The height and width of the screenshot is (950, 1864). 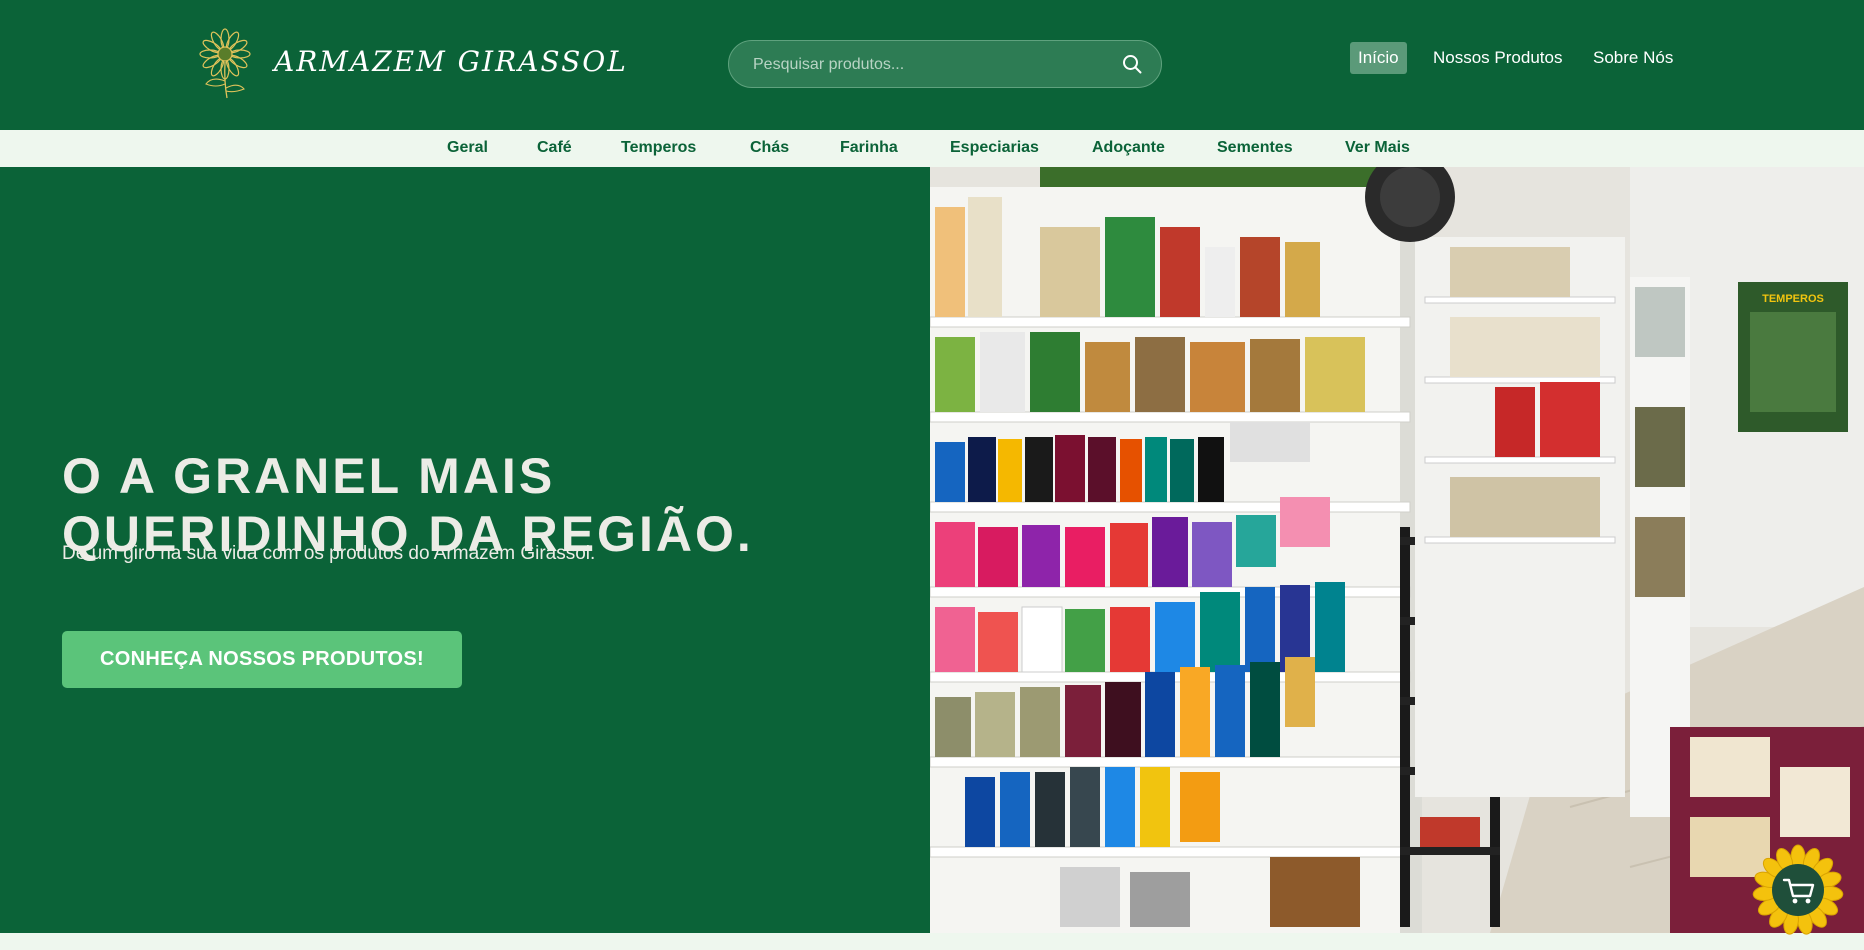 What do you see at coordinates (1132, 64) in the screenshot?
I see `search-icon` at bounding box center [1132, 64].